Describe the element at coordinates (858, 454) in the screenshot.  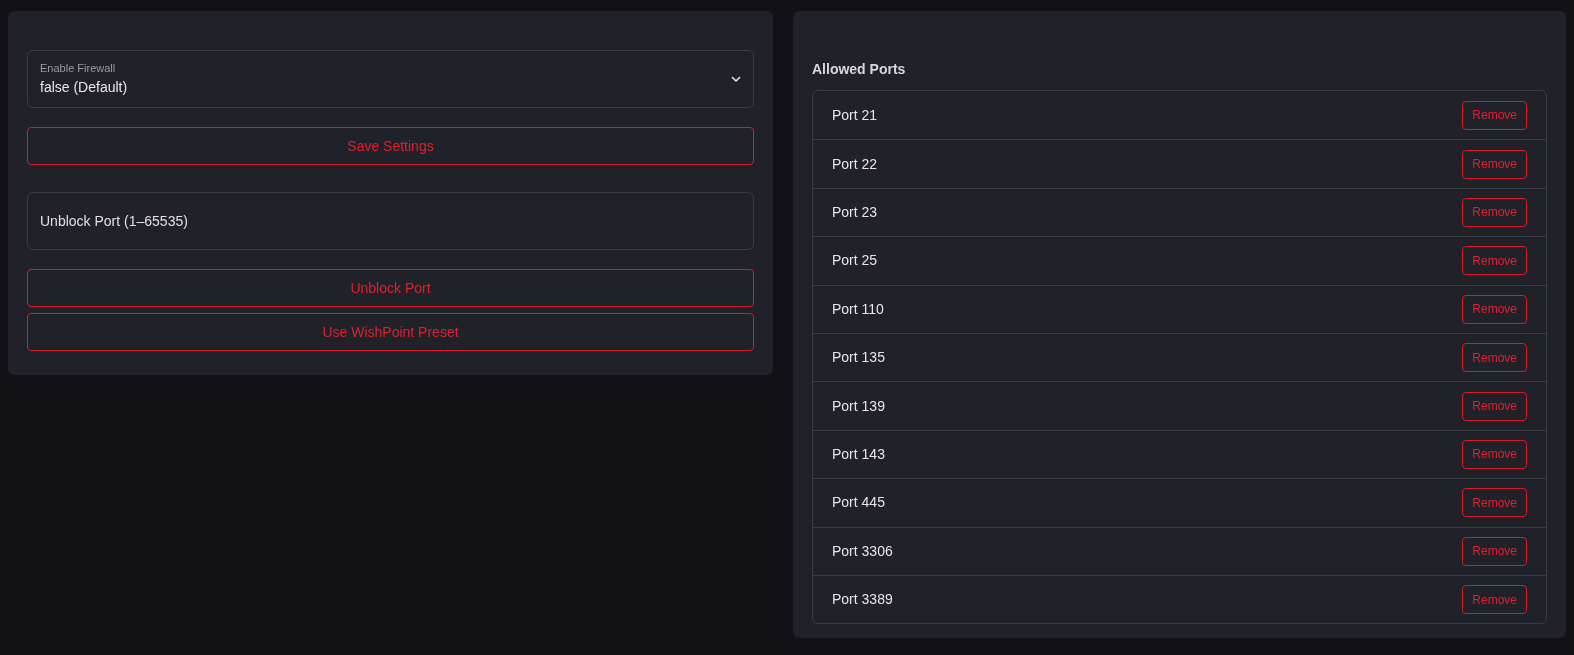
I see `port-label: Port 143` at that location.